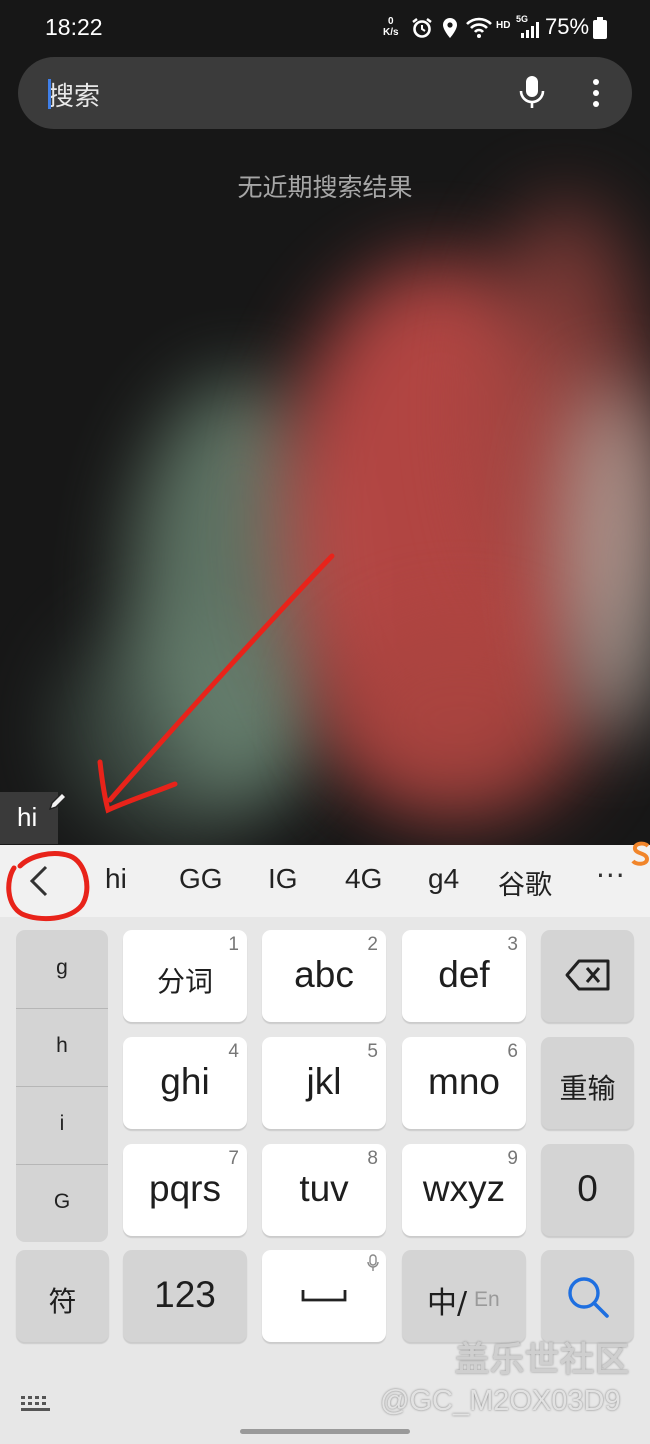  What do you see at coordinates (422, 28) in the screenshot?
I see `alarm-icon` at bounding box center [422, 28].